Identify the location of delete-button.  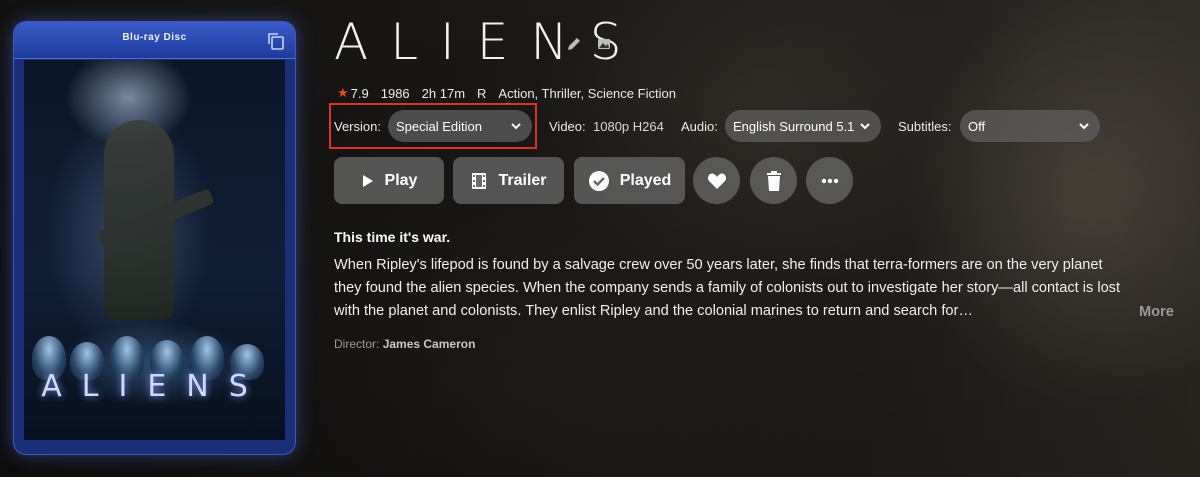
(773, 180).